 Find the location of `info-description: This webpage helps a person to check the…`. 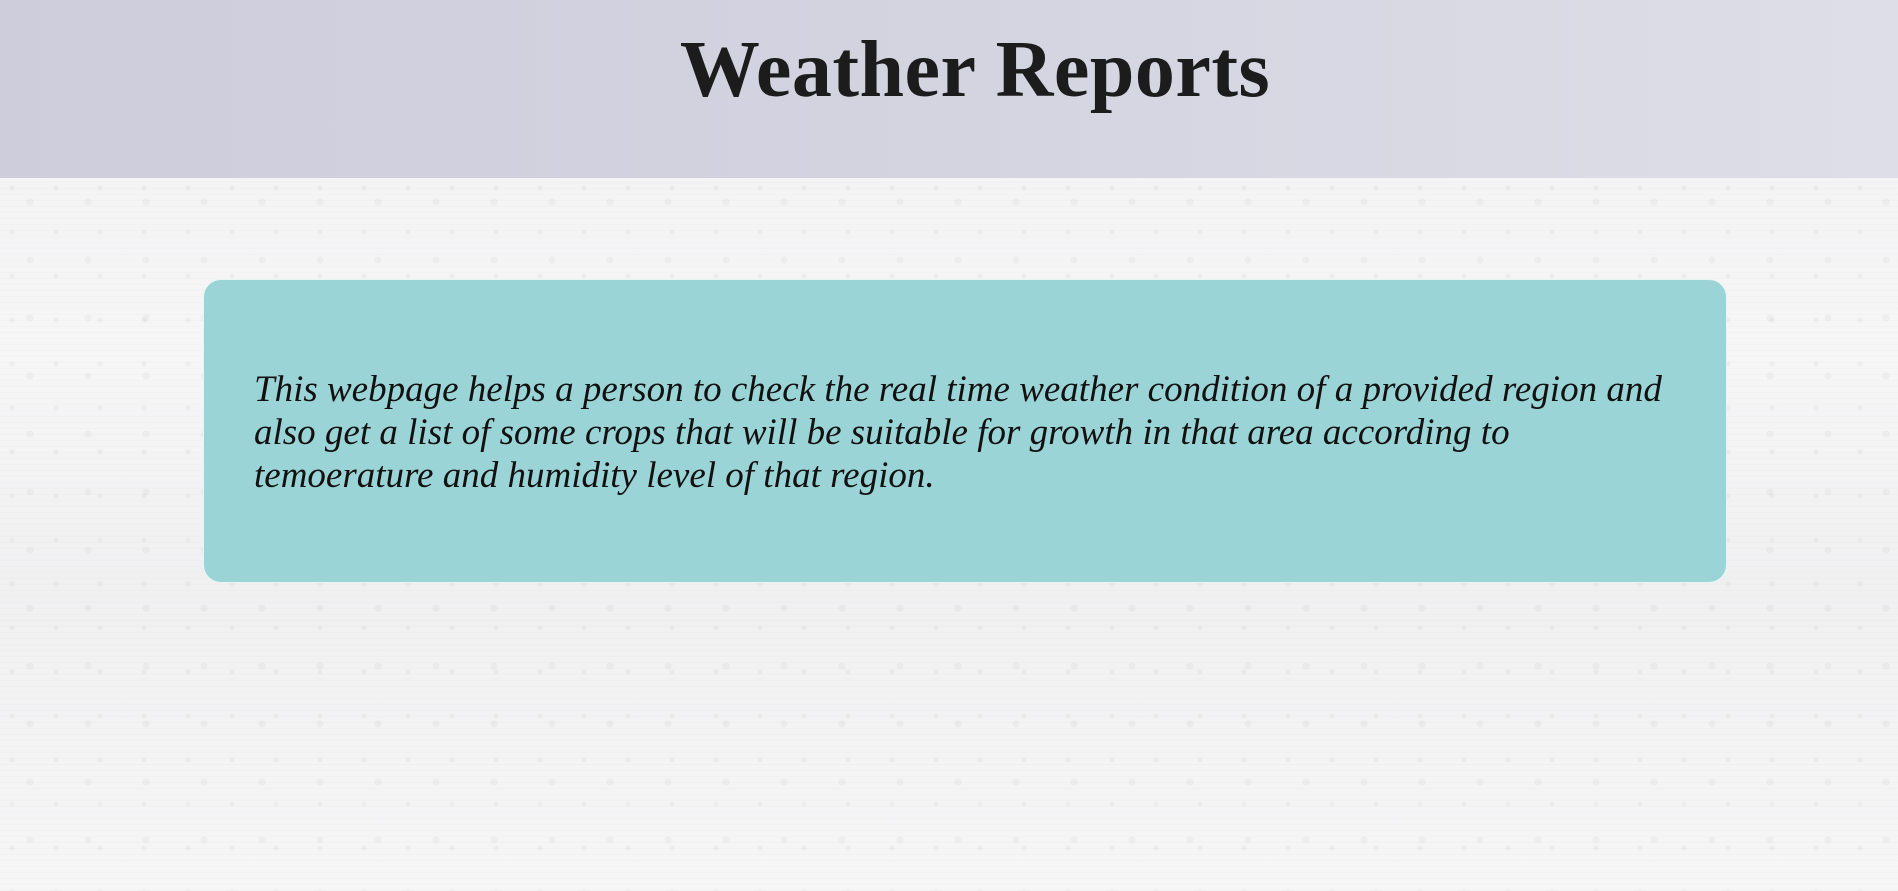

info-description: This webpage helps a person to check the… is located at coordinates (958, 432).